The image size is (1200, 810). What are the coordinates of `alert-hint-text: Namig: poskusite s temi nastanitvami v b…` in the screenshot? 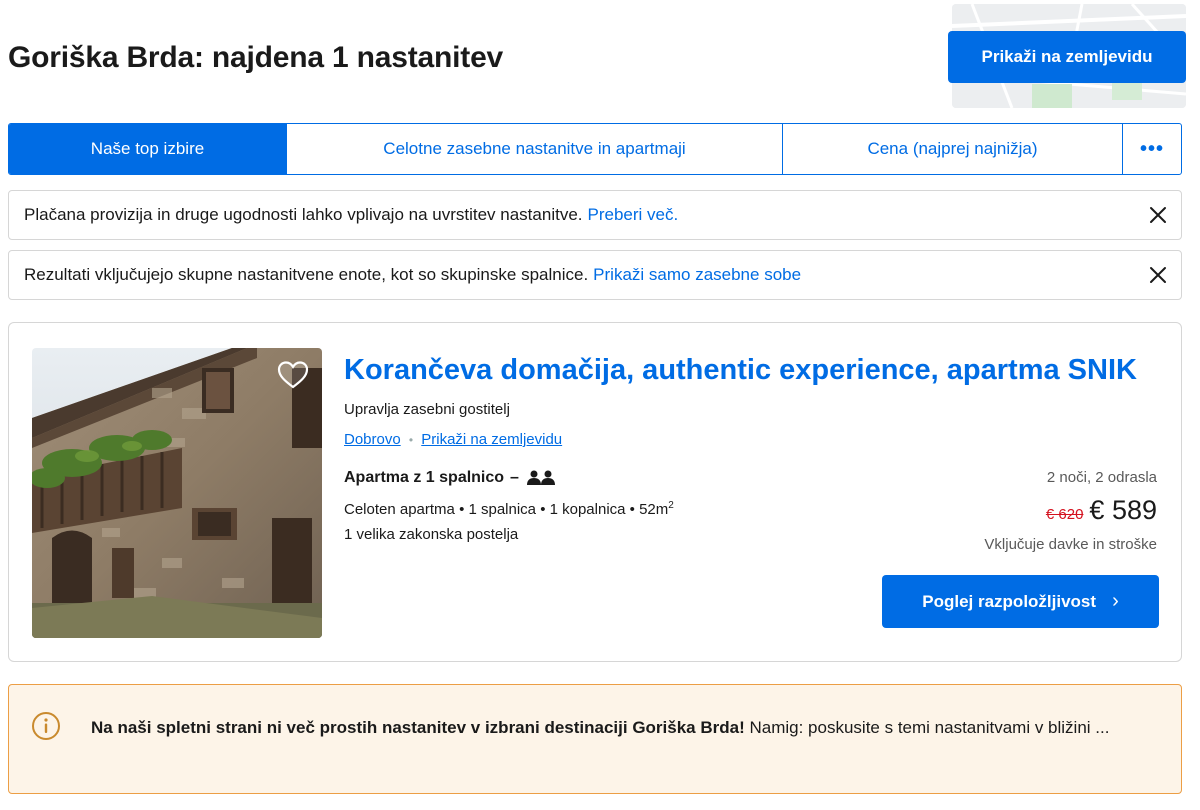 It's located at (927, 727).